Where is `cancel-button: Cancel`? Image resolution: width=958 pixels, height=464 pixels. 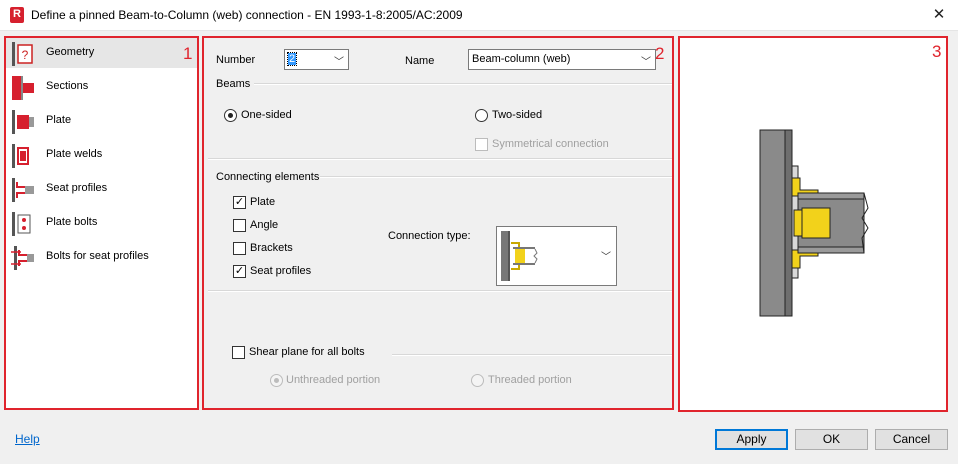
cancel-button: Cancel is located at coordinates (911, 439).